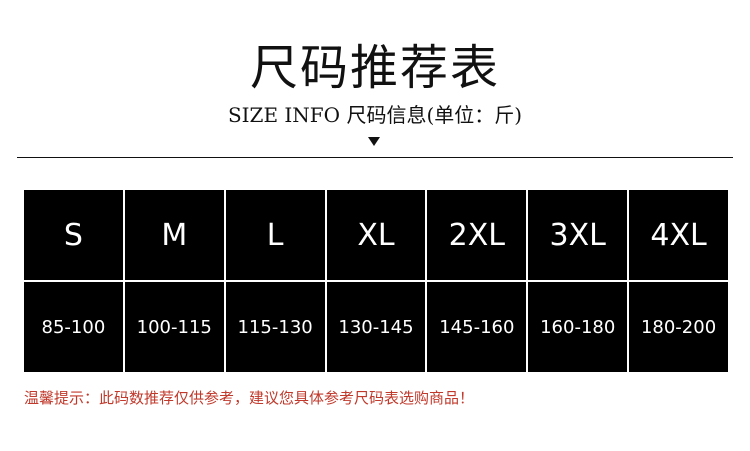 This screenshot has width=750, height=451. I want to click on weight-range-cell: 180-200, so click(678, 327).